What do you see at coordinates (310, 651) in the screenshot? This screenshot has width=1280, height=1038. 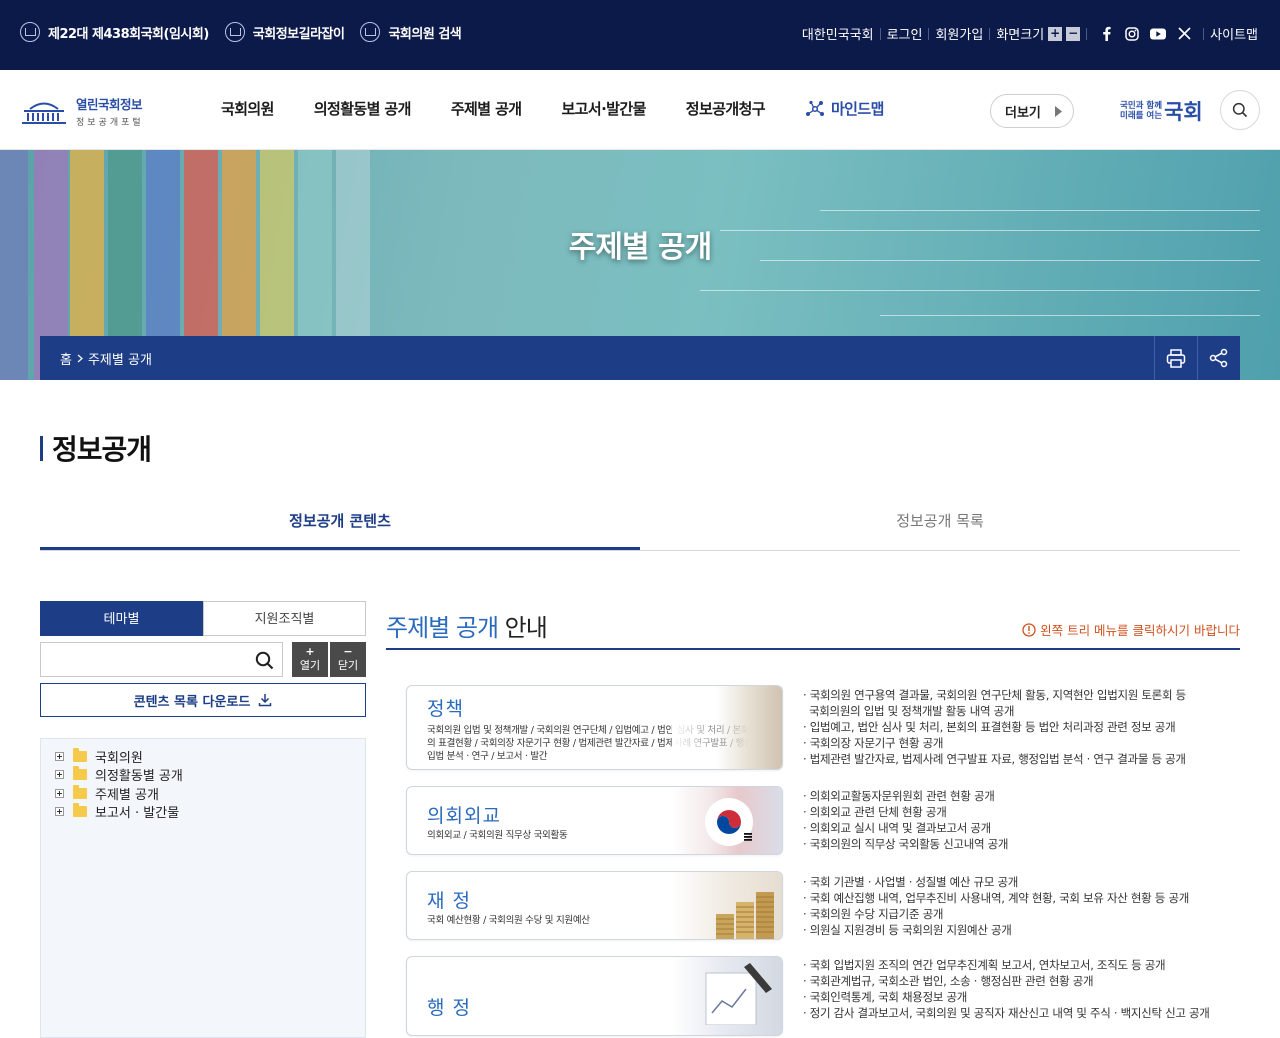 I see `plus-icon: +` at bounding box center [310, 651].